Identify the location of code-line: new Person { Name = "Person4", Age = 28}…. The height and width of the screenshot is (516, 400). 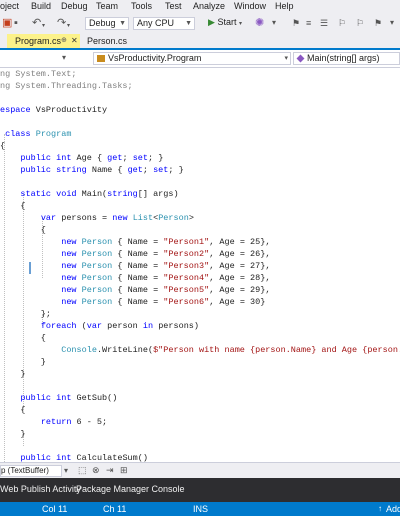
(135, 278).